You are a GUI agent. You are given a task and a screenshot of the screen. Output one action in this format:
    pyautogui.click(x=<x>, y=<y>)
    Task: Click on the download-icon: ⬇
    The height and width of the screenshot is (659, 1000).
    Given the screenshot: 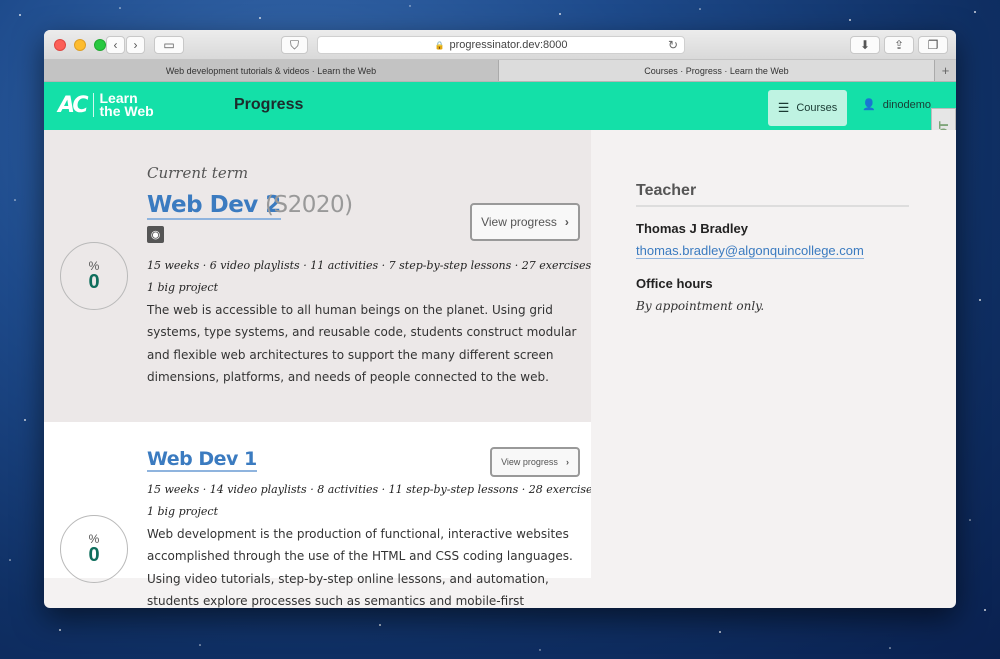 What is the action you would take?
    pyautogui.click(x=865, y=45)
    